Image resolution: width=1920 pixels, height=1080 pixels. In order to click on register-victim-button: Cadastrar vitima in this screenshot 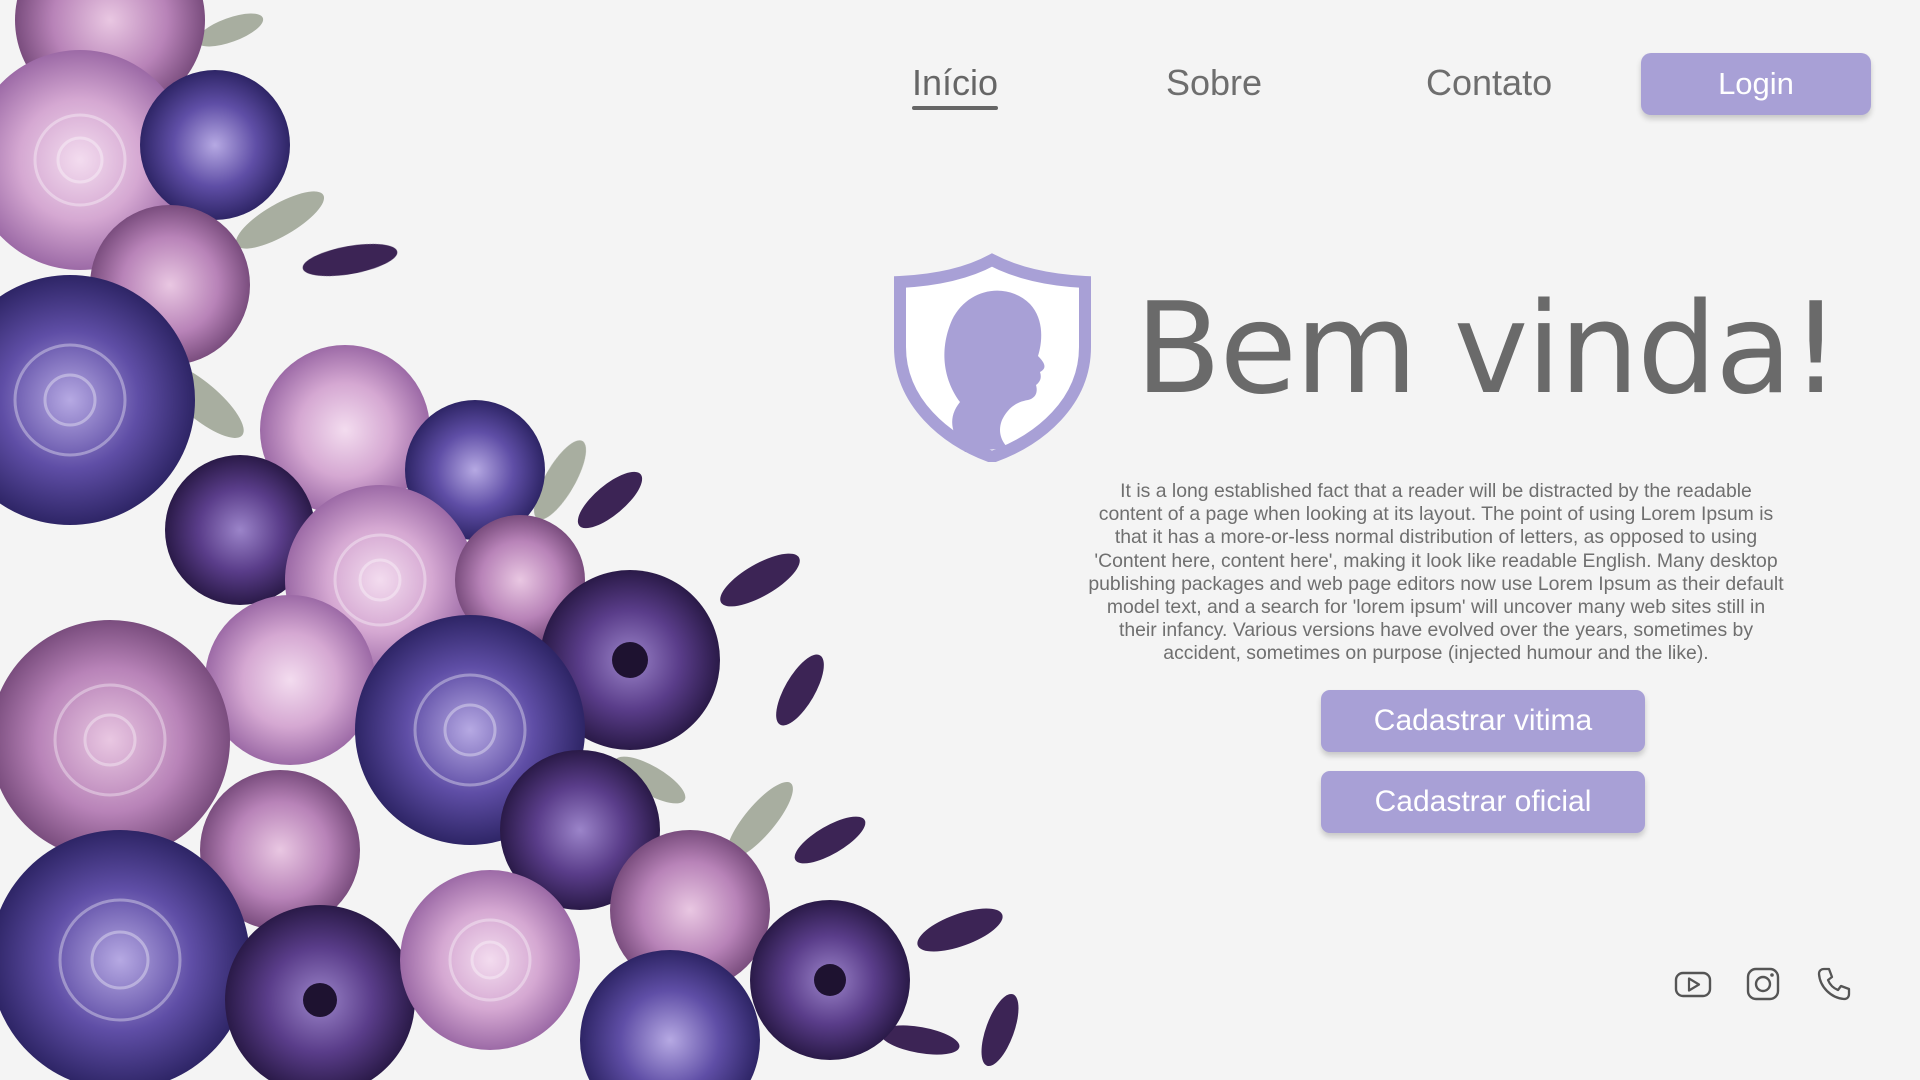, I will do `click(1483, 721)`.